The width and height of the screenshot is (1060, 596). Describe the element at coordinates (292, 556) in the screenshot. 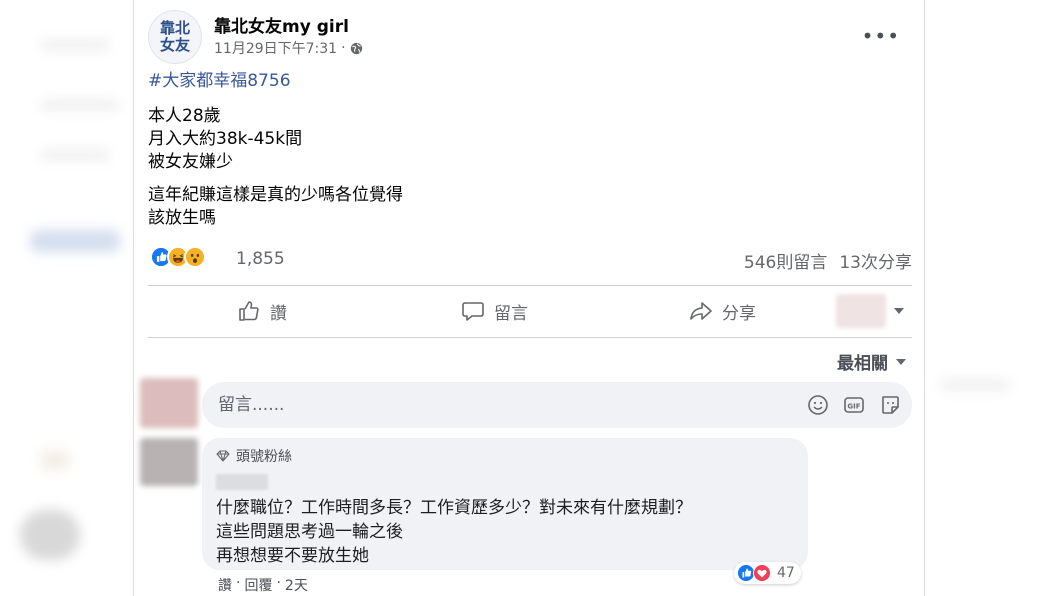

I see `comment-line: 再想想要不要放生她` at that location.